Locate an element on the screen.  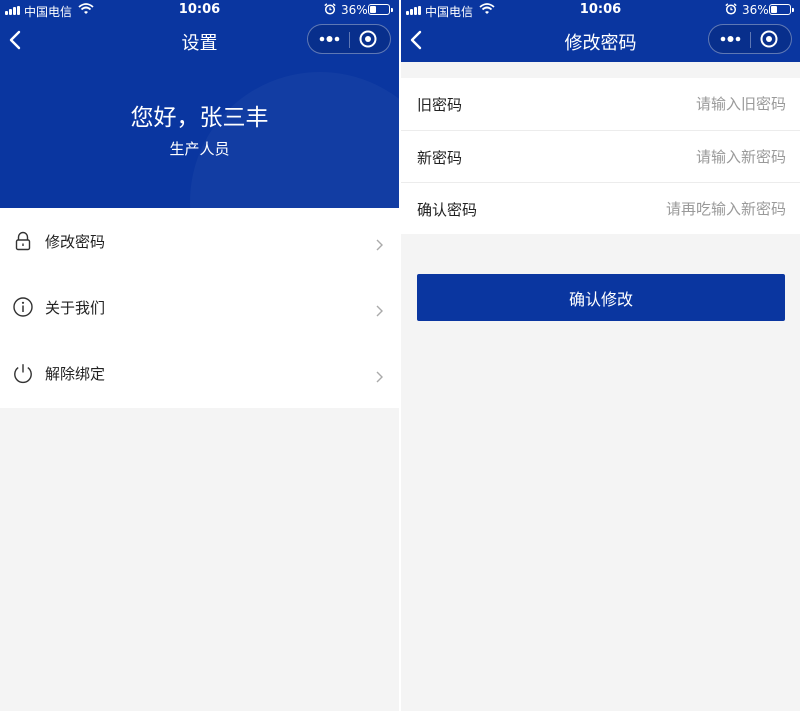
new-password-label: 新密码 is located at coordinates (440, 158).